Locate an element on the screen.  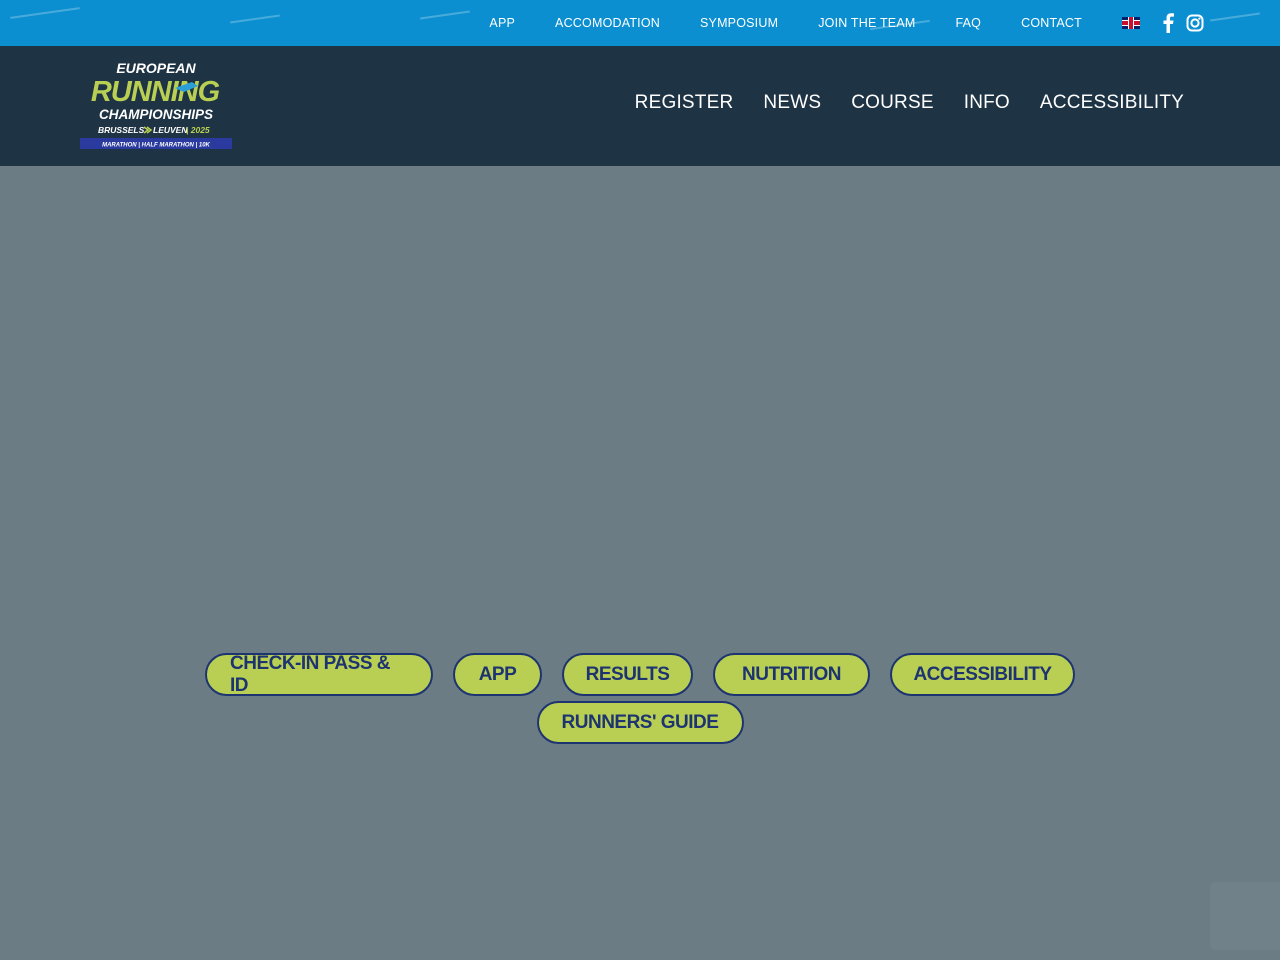
nutrition-button: NUTRITION is located at coordinates (791, 674).